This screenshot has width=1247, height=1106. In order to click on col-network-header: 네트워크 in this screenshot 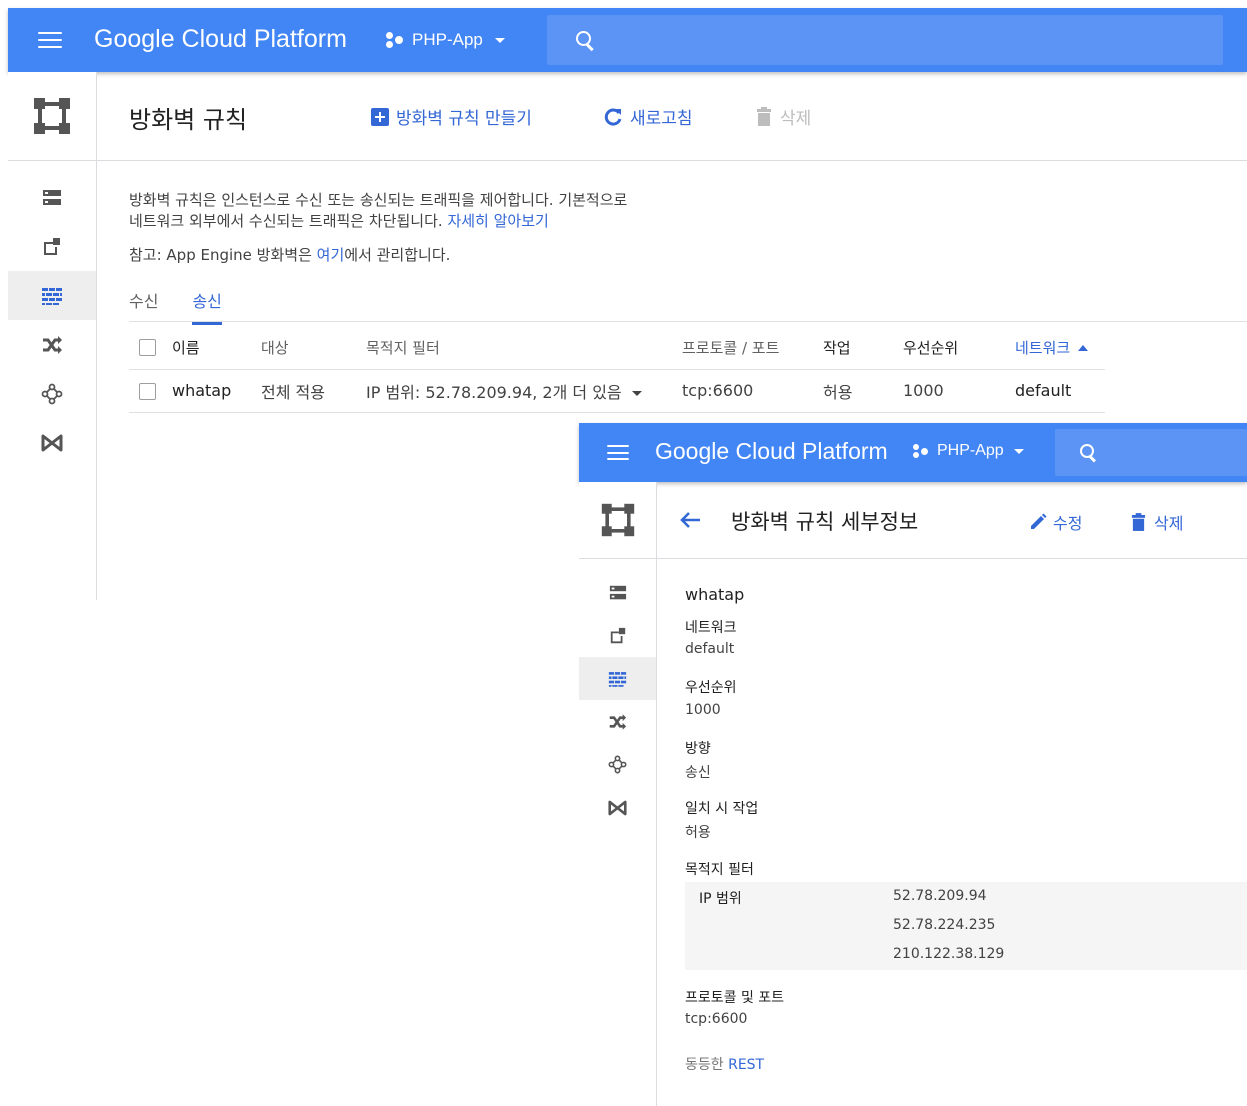, I will do `click(1060, 348)`.